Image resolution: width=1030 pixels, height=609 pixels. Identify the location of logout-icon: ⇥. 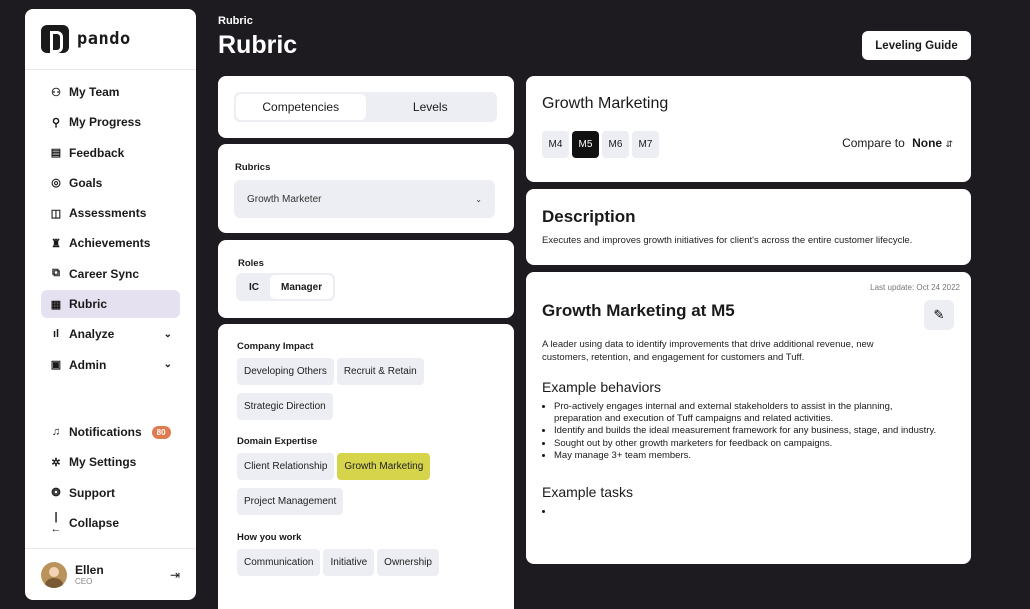
(175, 575).